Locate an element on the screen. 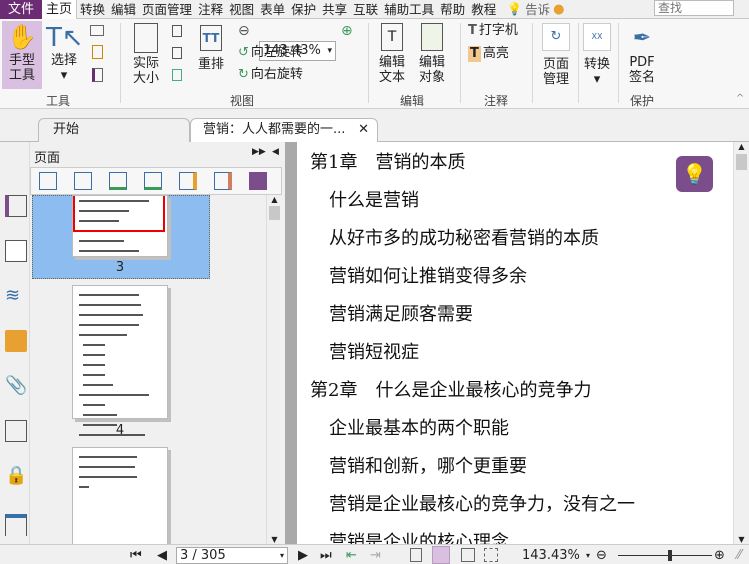 This screenshot has height=564, width=749. pen-icon: ✒ is located at coordinates (642, 38).